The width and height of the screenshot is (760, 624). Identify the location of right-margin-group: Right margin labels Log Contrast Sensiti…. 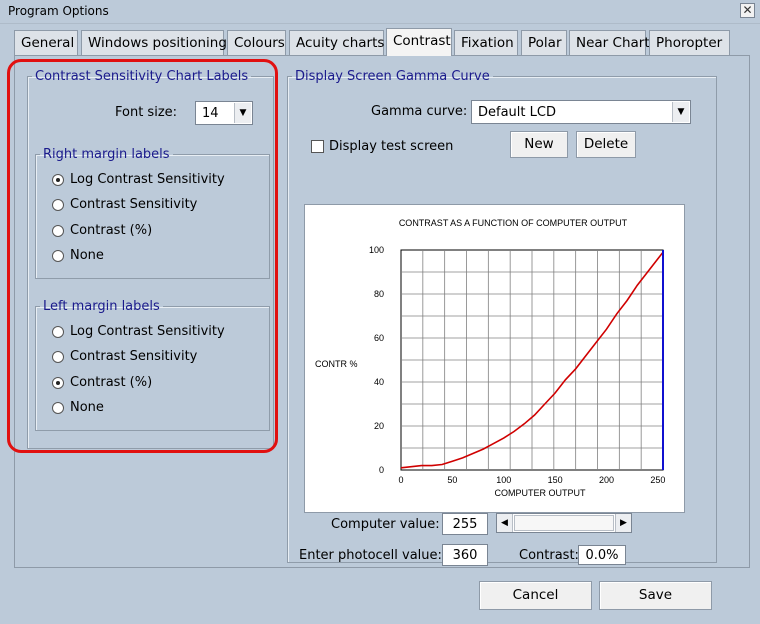
(152, 213).